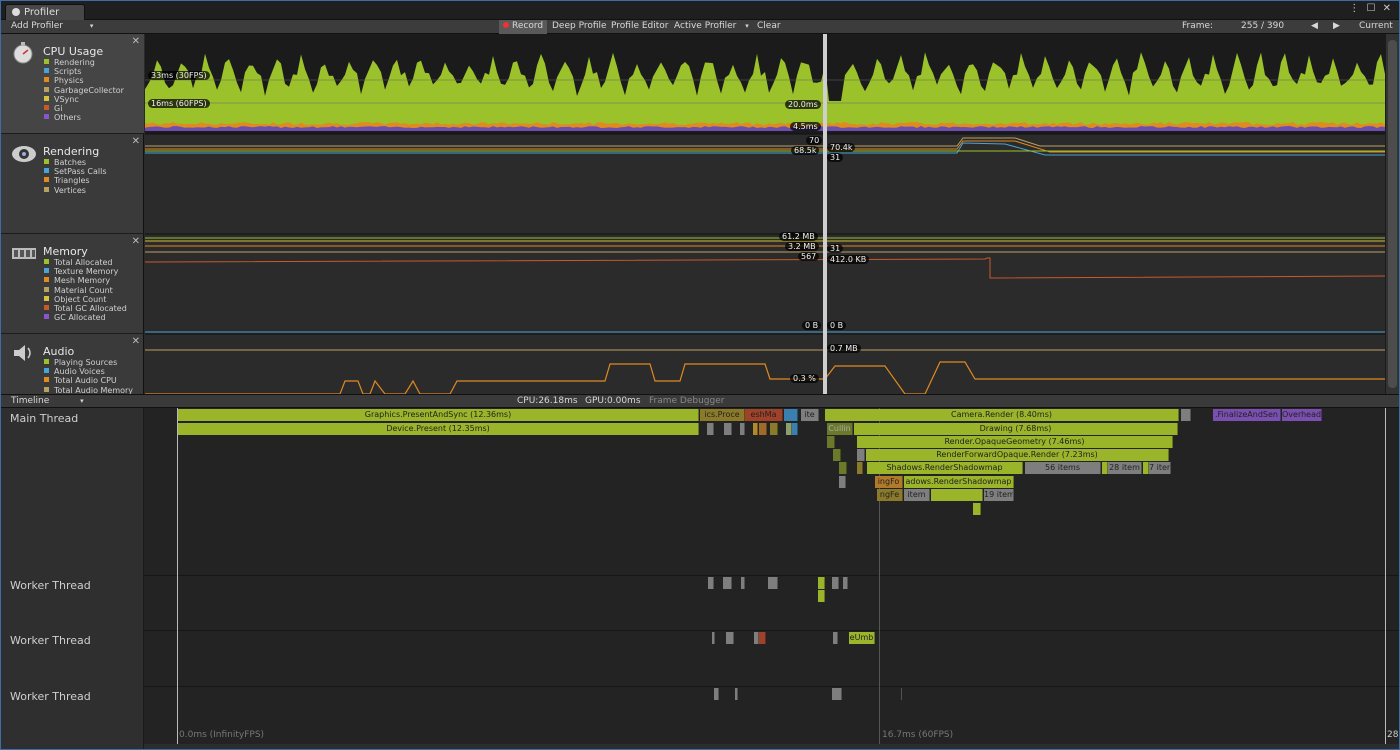 The width and height of the screenshot is (1400, 750). Describe the element at coordinates (945, 468) in the screenshot. I see `sample-block: Shadows.RenderShadowmap` at that location.